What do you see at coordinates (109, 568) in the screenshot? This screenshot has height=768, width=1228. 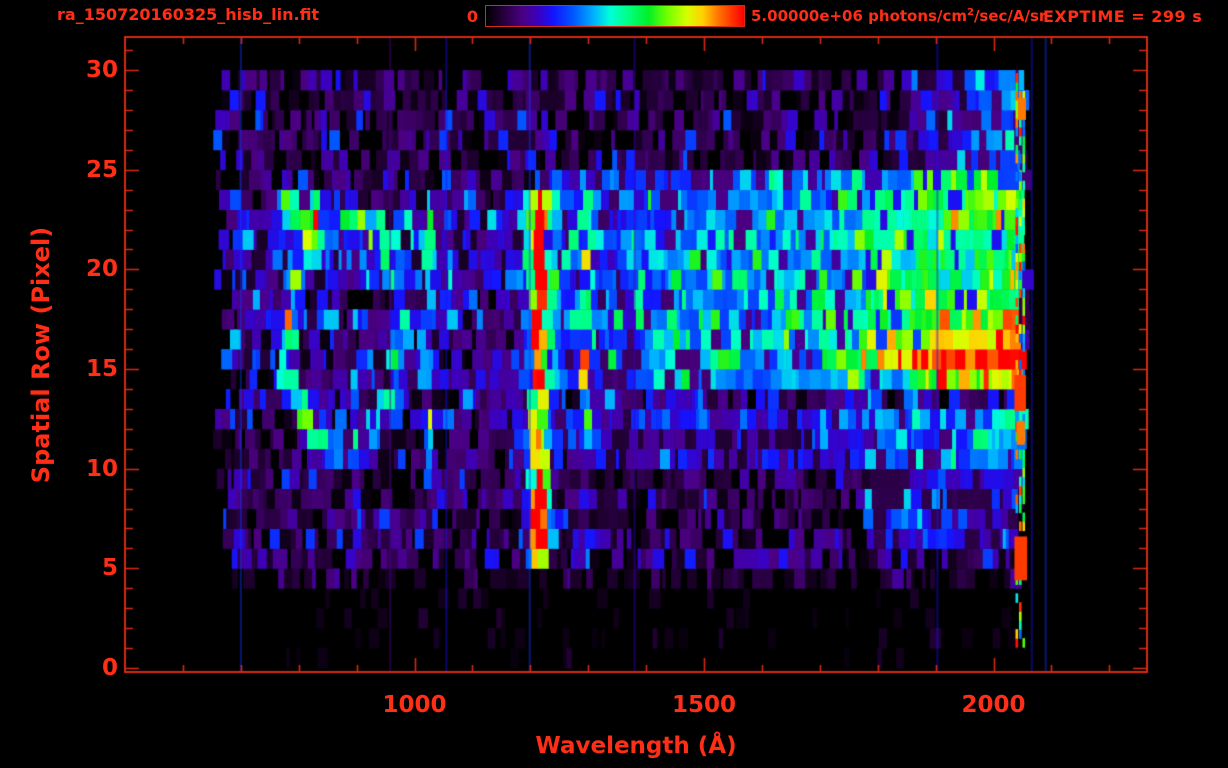 I see `y-tick-label-5: 5` at bounding box center [109, 568].